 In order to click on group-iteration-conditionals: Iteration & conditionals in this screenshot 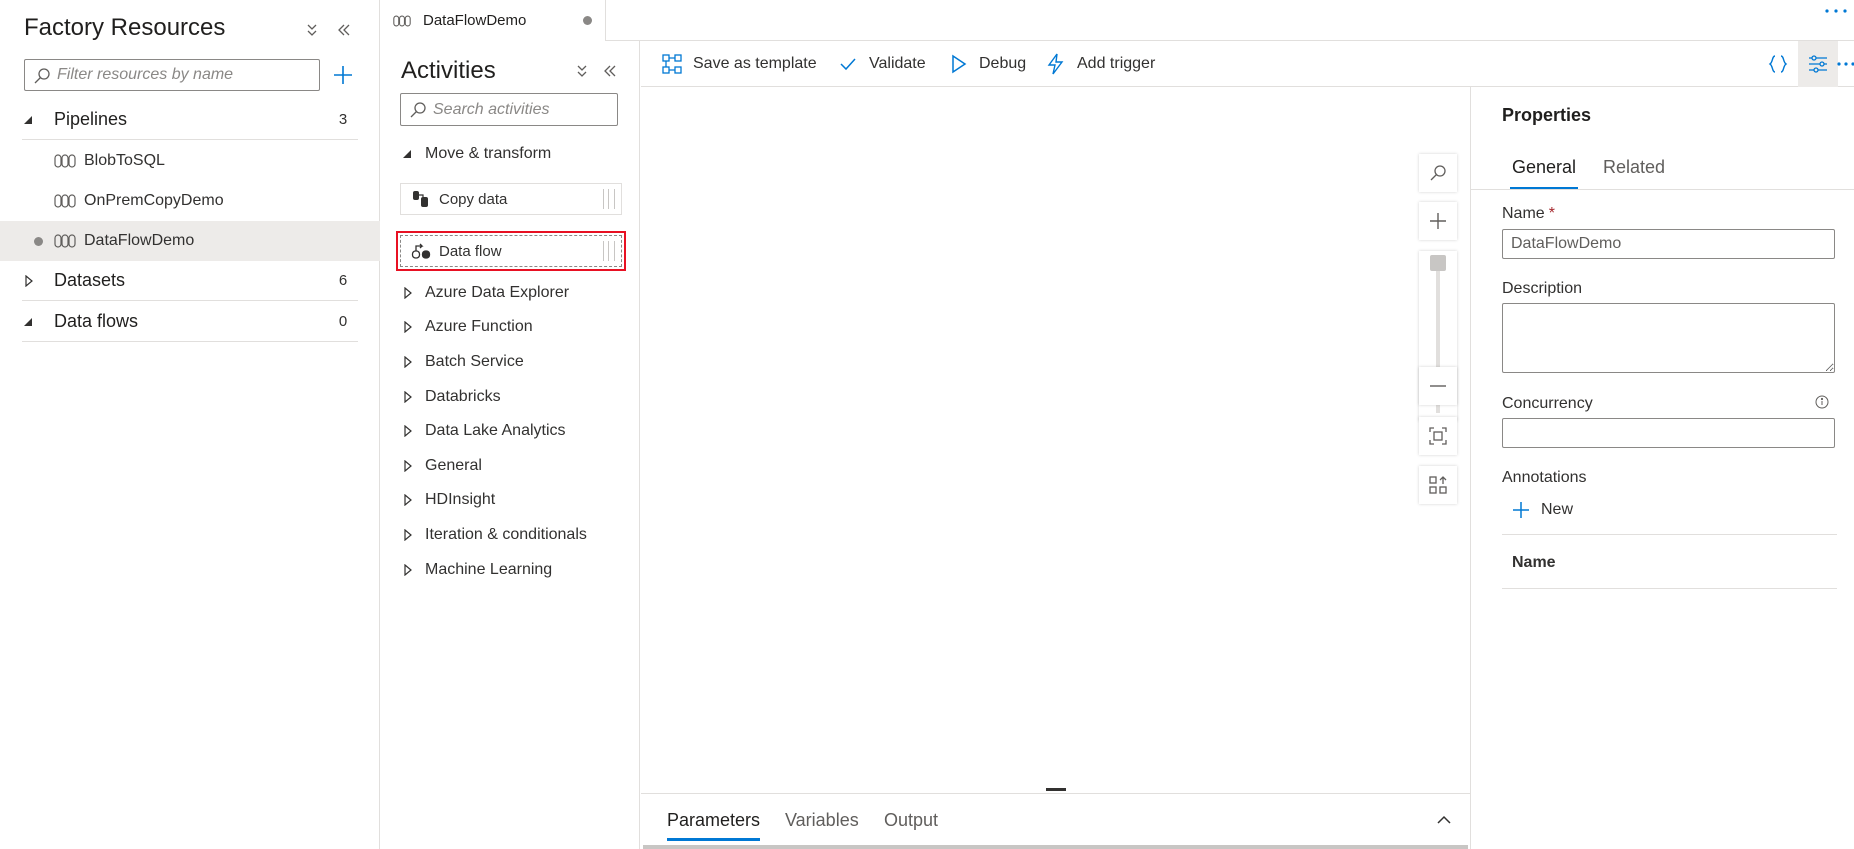, I will do `click(494, 535)`.